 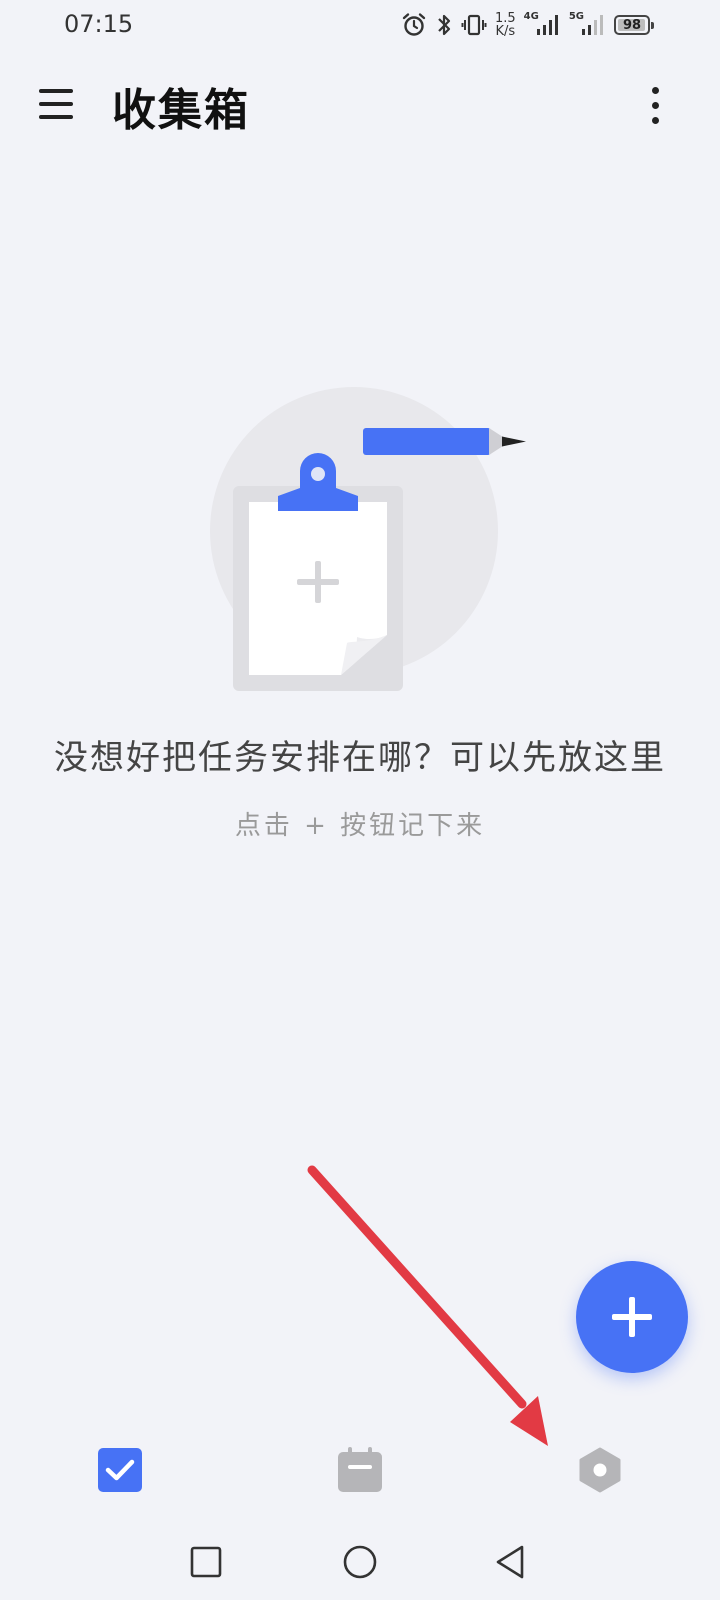 What do you see at coordinates (576, 16) in the screenshot?
I see `signal-5g-label: 5G` at bounding box center [576, 16].